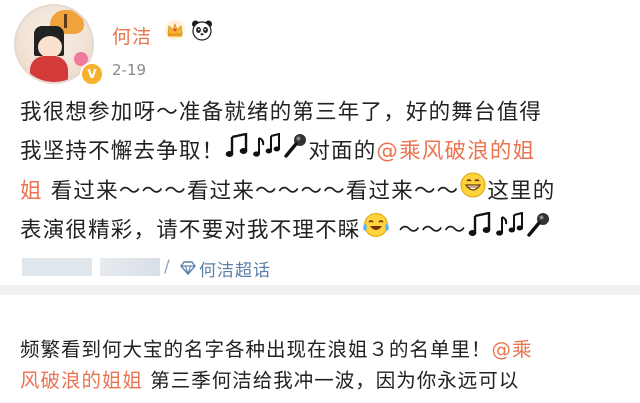 The height and width of the screenshot is (403, 640). I want to click on tears-of-joy-emoji, so click(376, 231).